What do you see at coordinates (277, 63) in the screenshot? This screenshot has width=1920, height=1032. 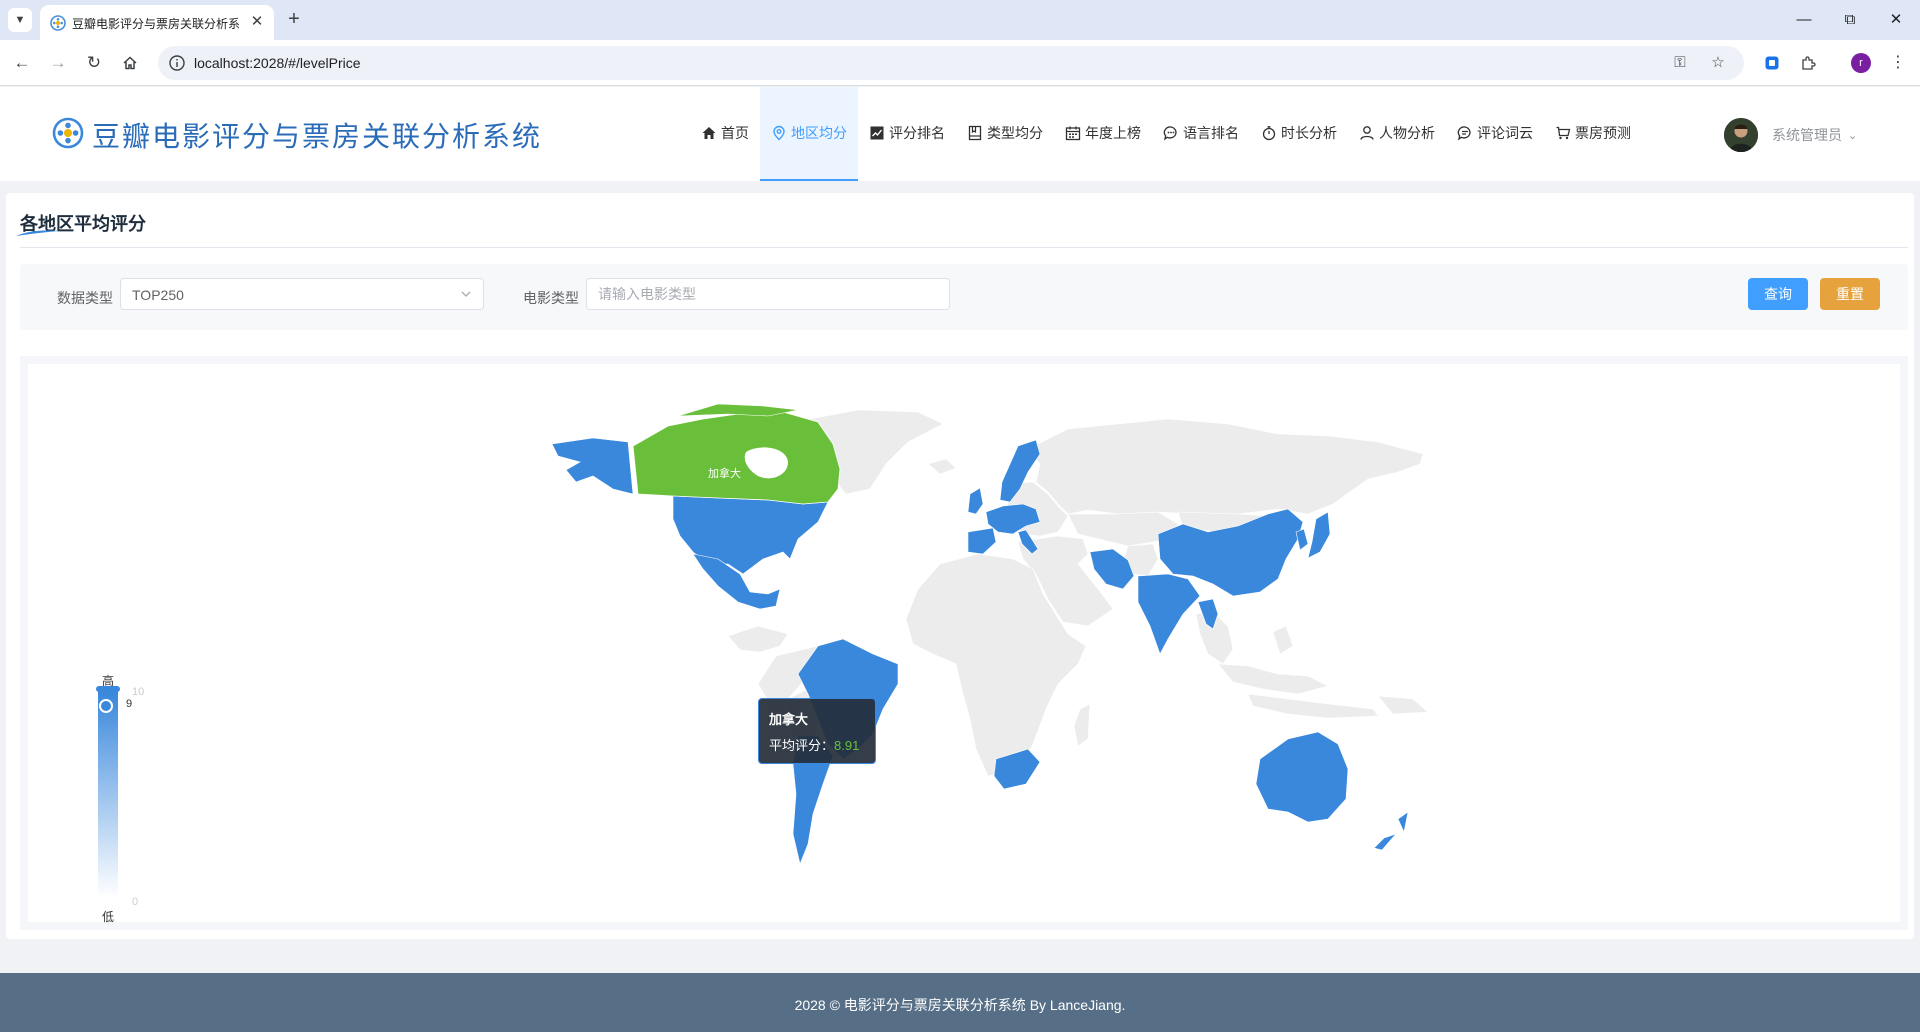 I see `url-text: localhost:2028/#/levelPrice` at bounding box center [277, 63].